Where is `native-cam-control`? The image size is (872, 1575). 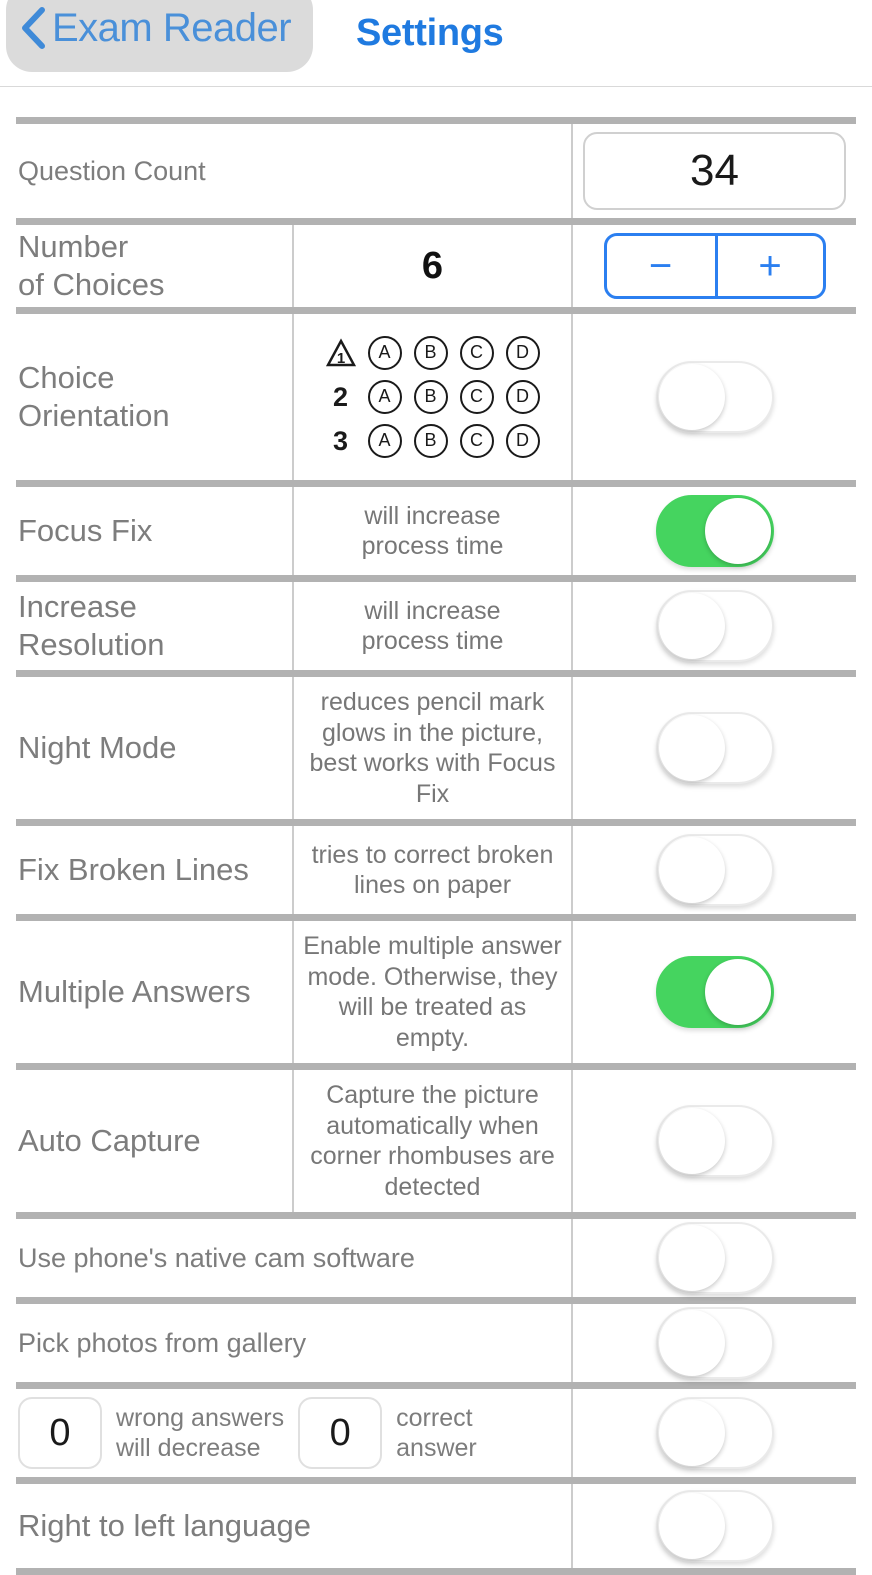
native-cam-control is located at coordinates (714, 1258).